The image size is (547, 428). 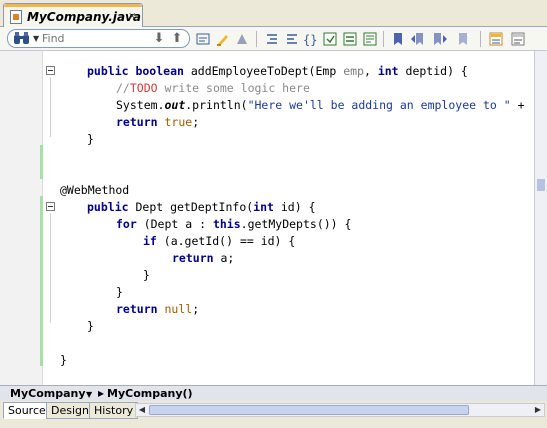 I want to click on bookmark-icon, so click(x=398, y=39).